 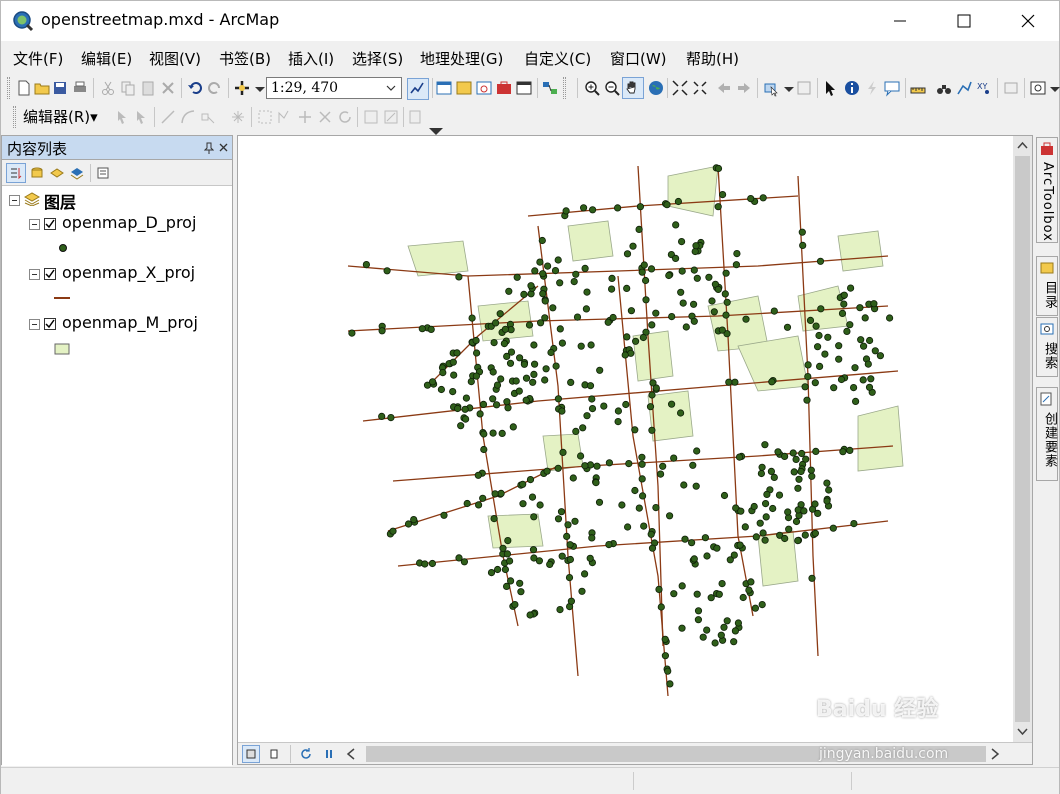 I want to click on list-by-selection-icon, so click(x=77, y=173).